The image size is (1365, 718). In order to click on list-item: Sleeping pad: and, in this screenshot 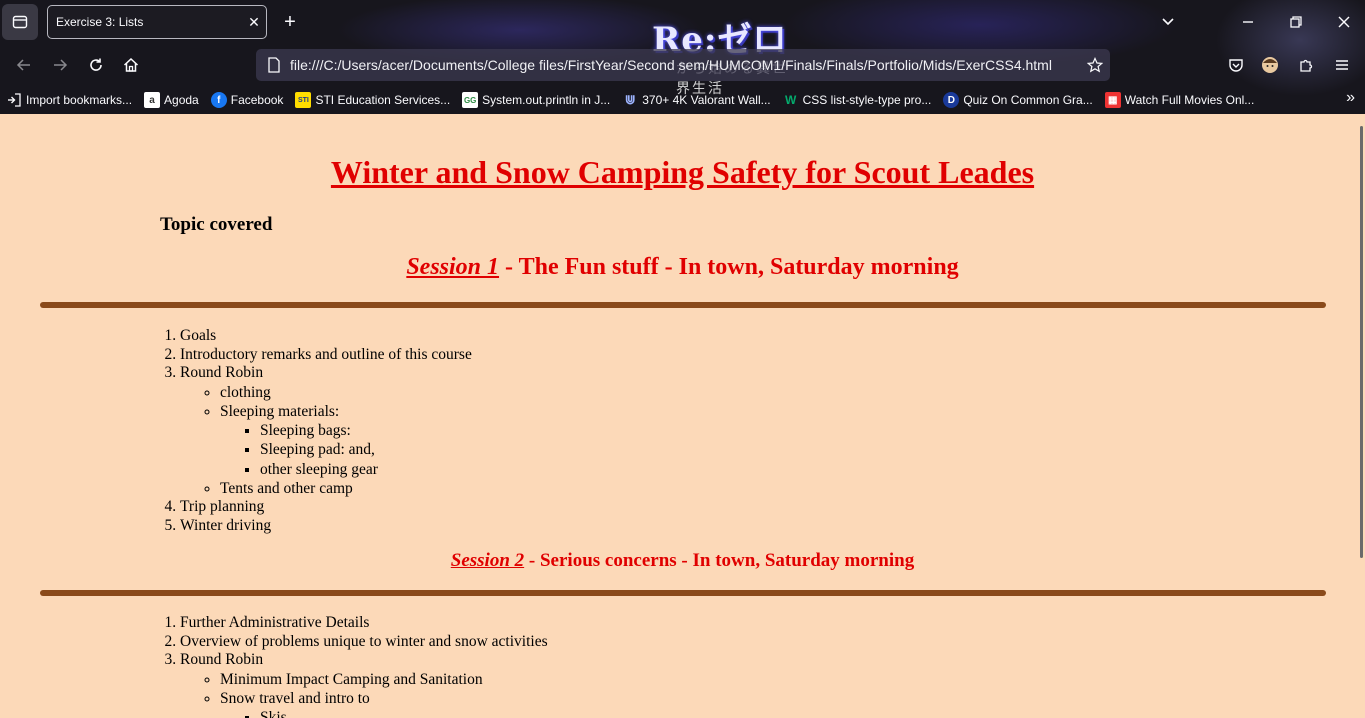, I will do `click(366, 449)`.